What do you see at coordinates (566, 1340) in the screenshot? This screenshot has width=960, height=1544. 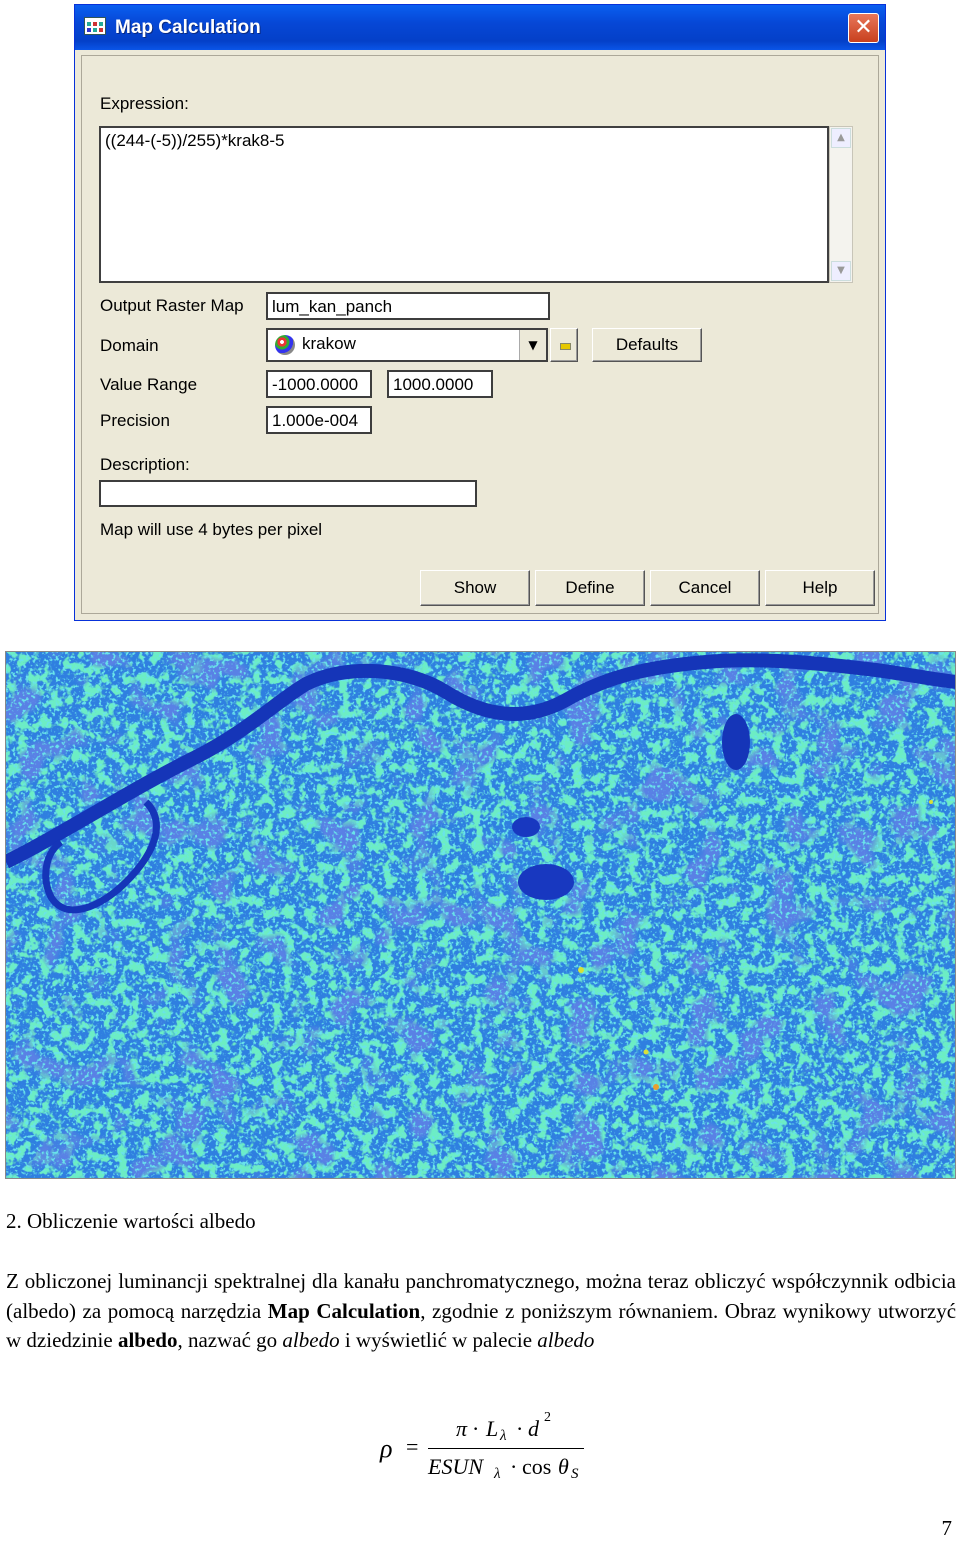 I see `para-italic-palette: albedo` at bounding box center [566, 1340].